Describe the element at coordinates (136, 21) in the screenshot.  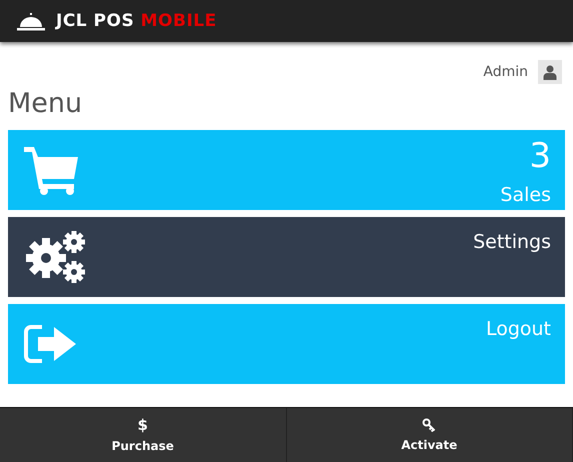
I see `app-logo: JCL POS MOBILE` at that location.